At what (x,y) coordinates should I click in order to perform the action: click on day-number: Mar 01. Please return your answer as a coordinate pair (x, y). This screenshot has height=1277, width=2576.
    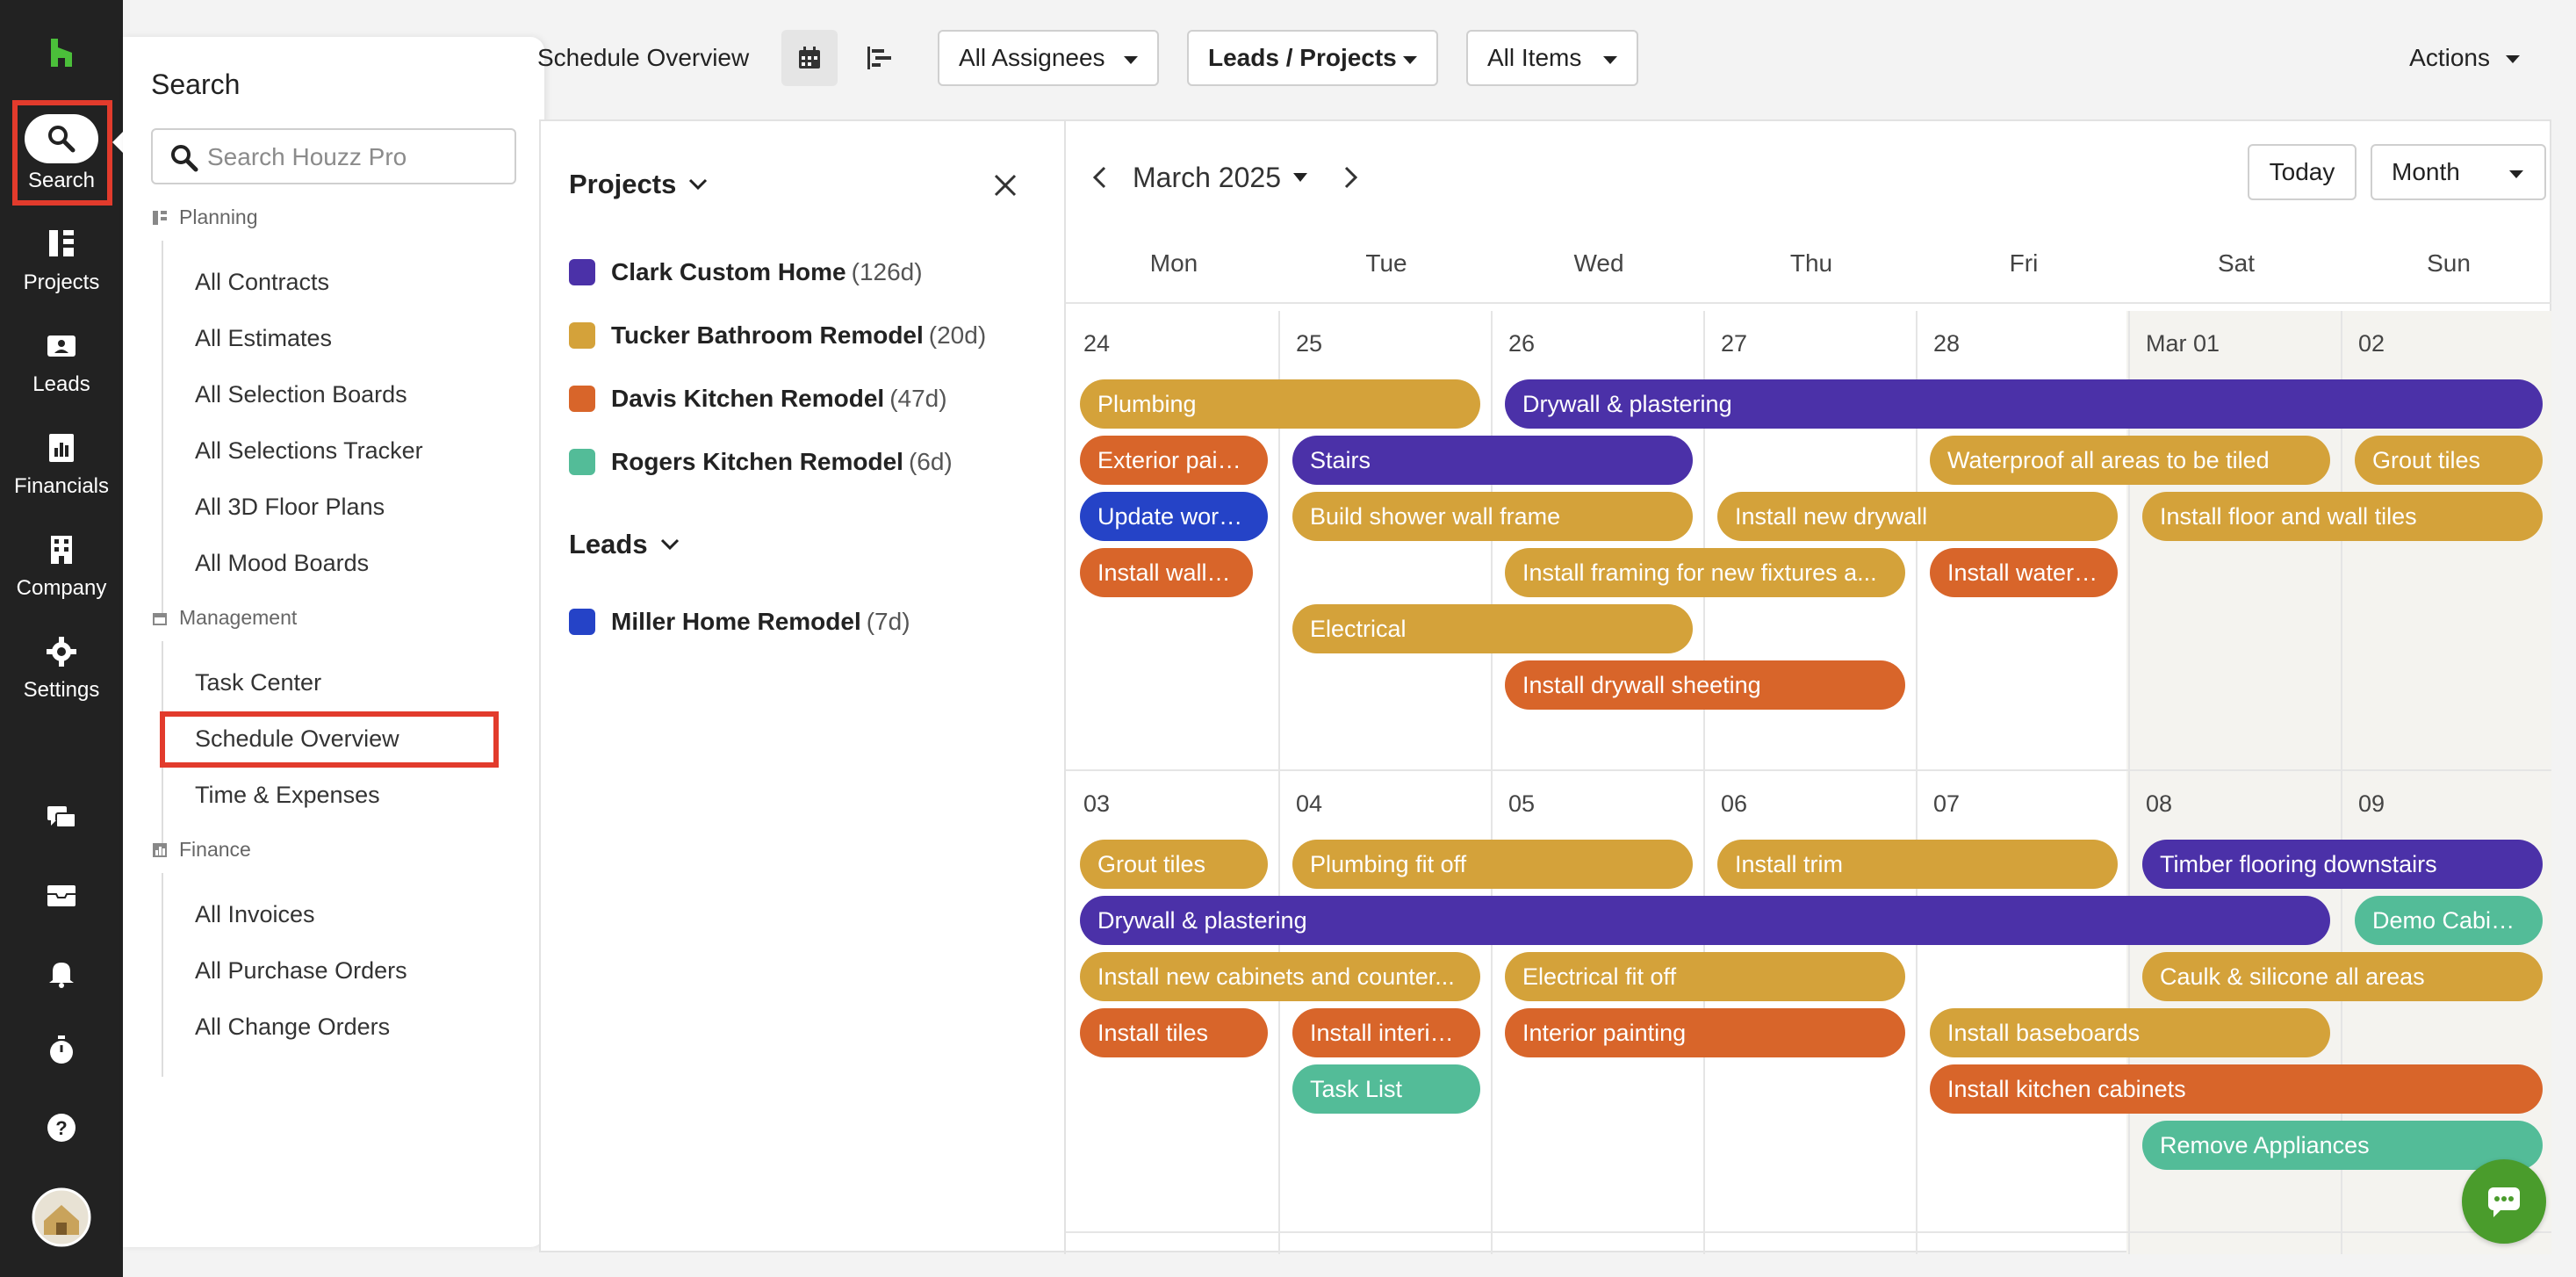
    Looking at the image, I should click on (2183, 344).